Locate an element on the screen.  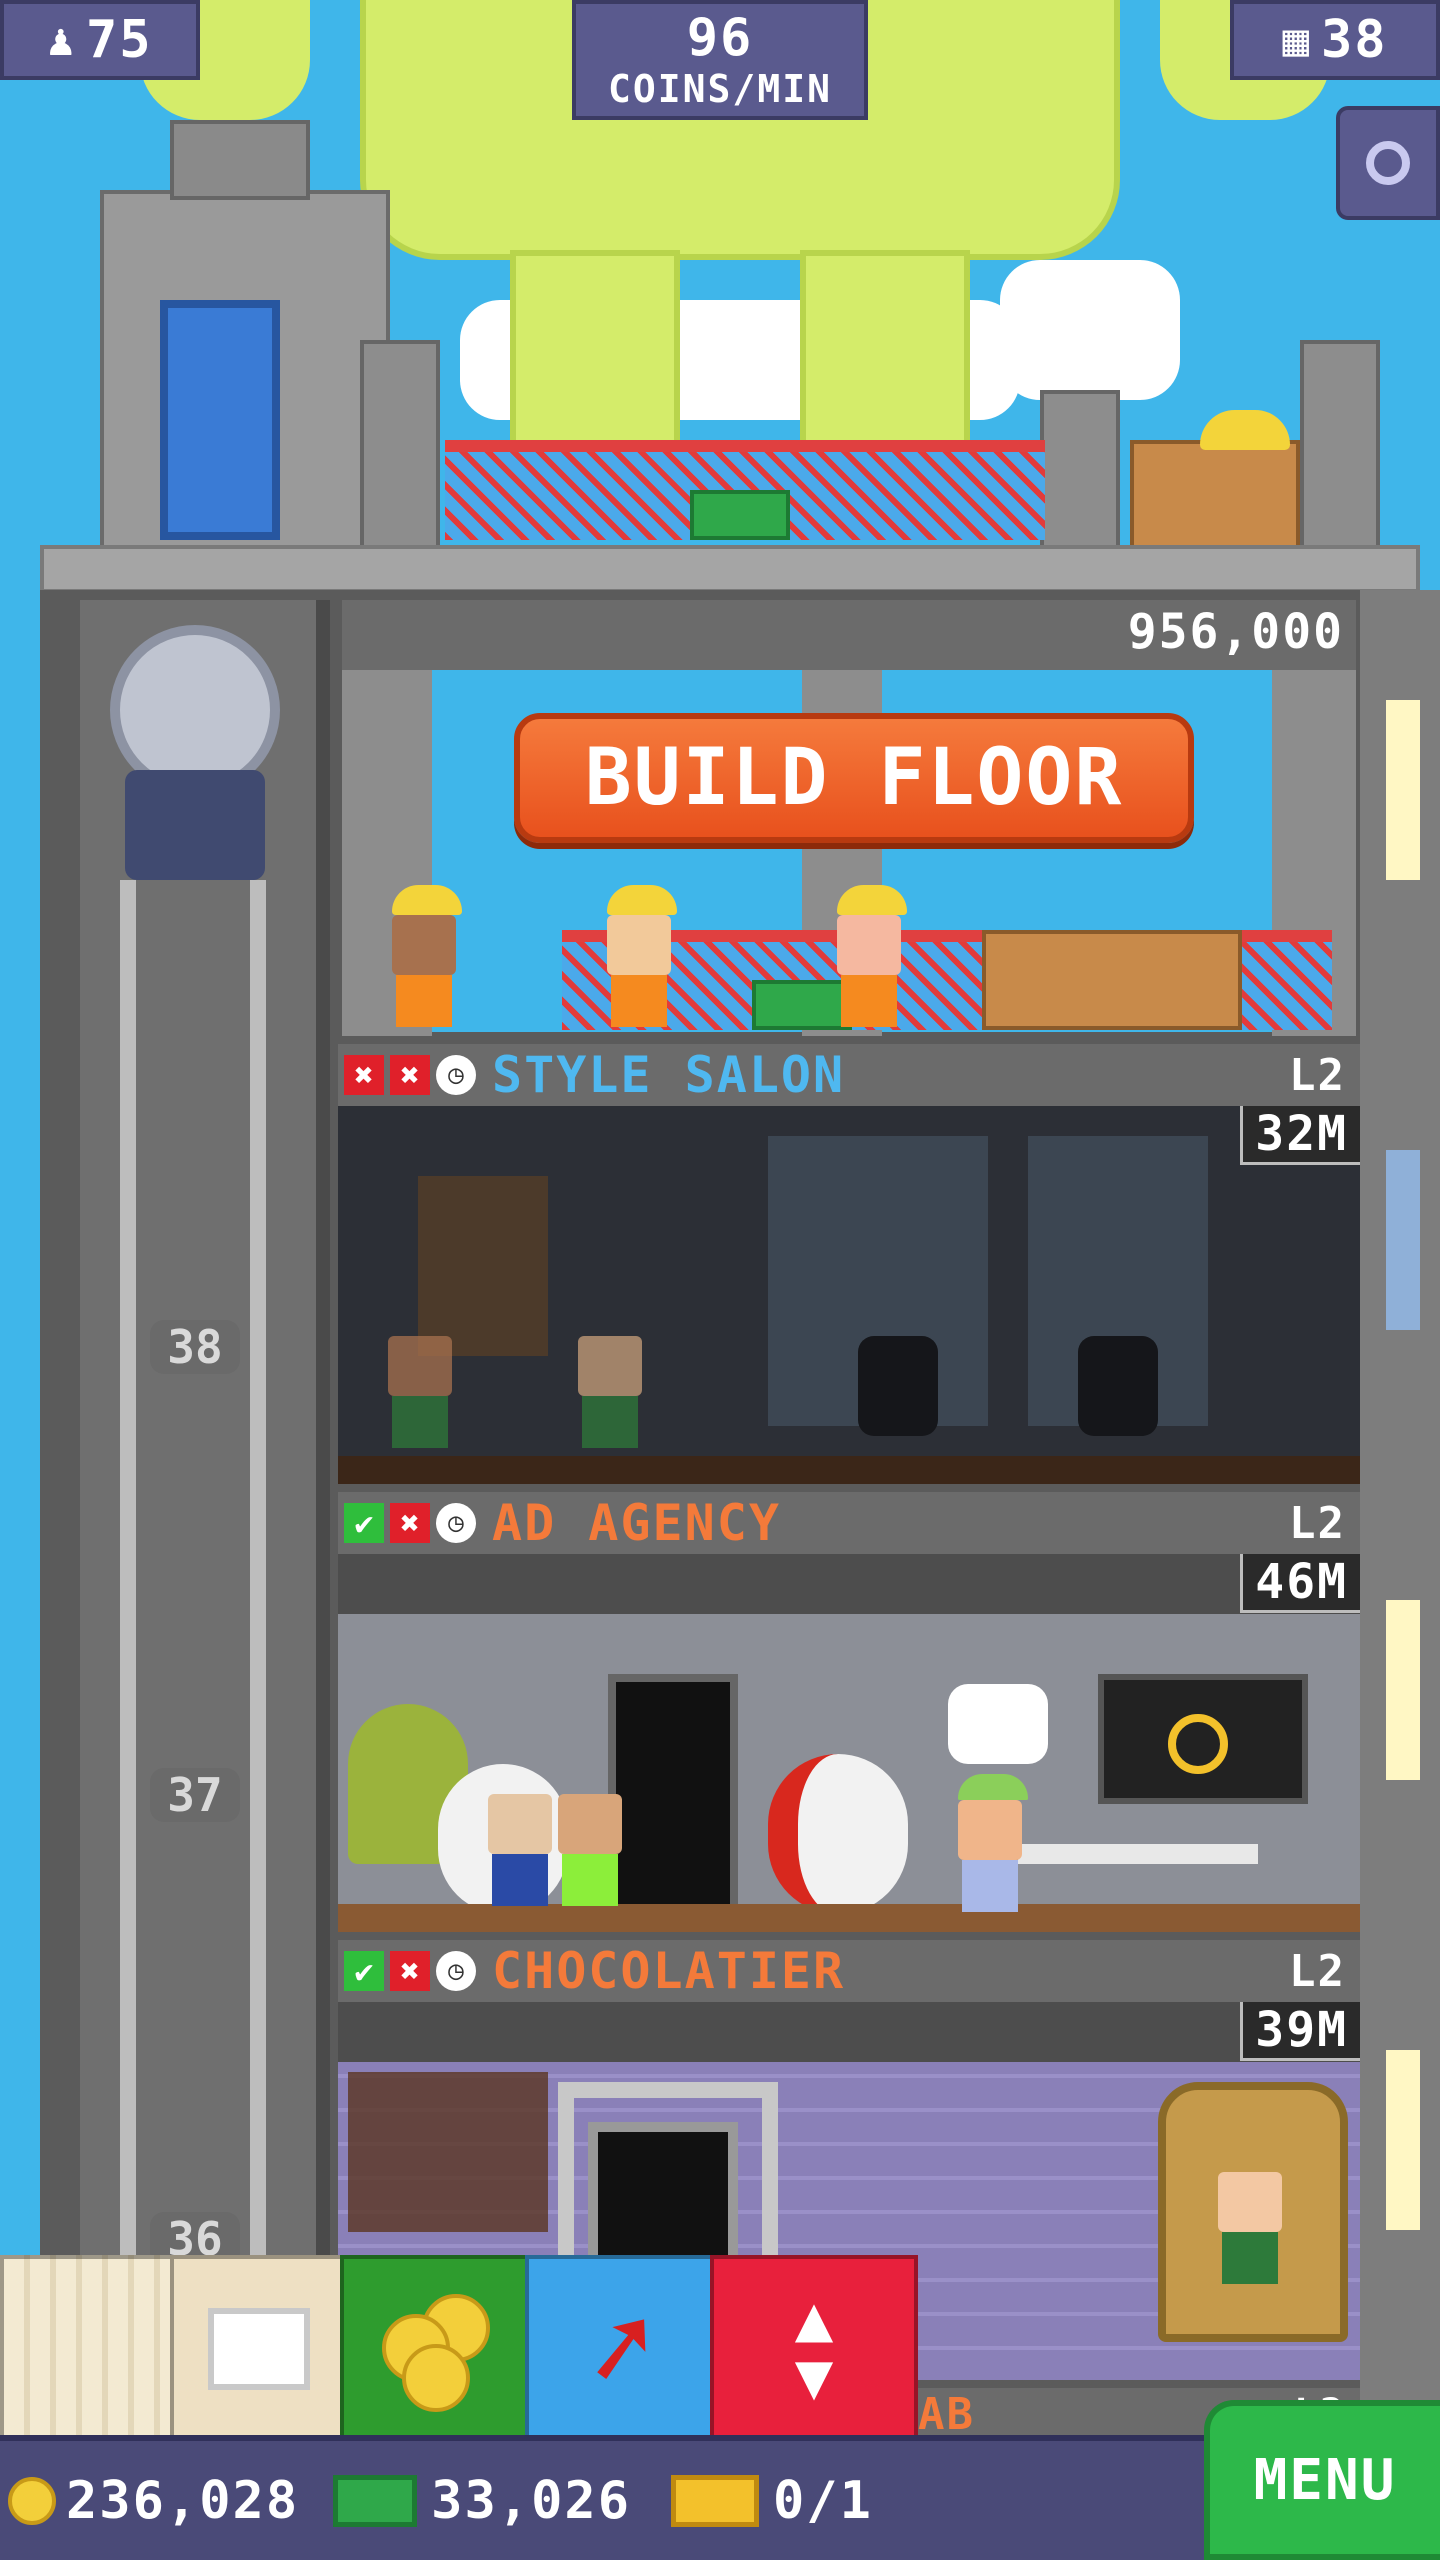
build-floor-button: BUILD FLOOR is located at coordinates (854, 778).